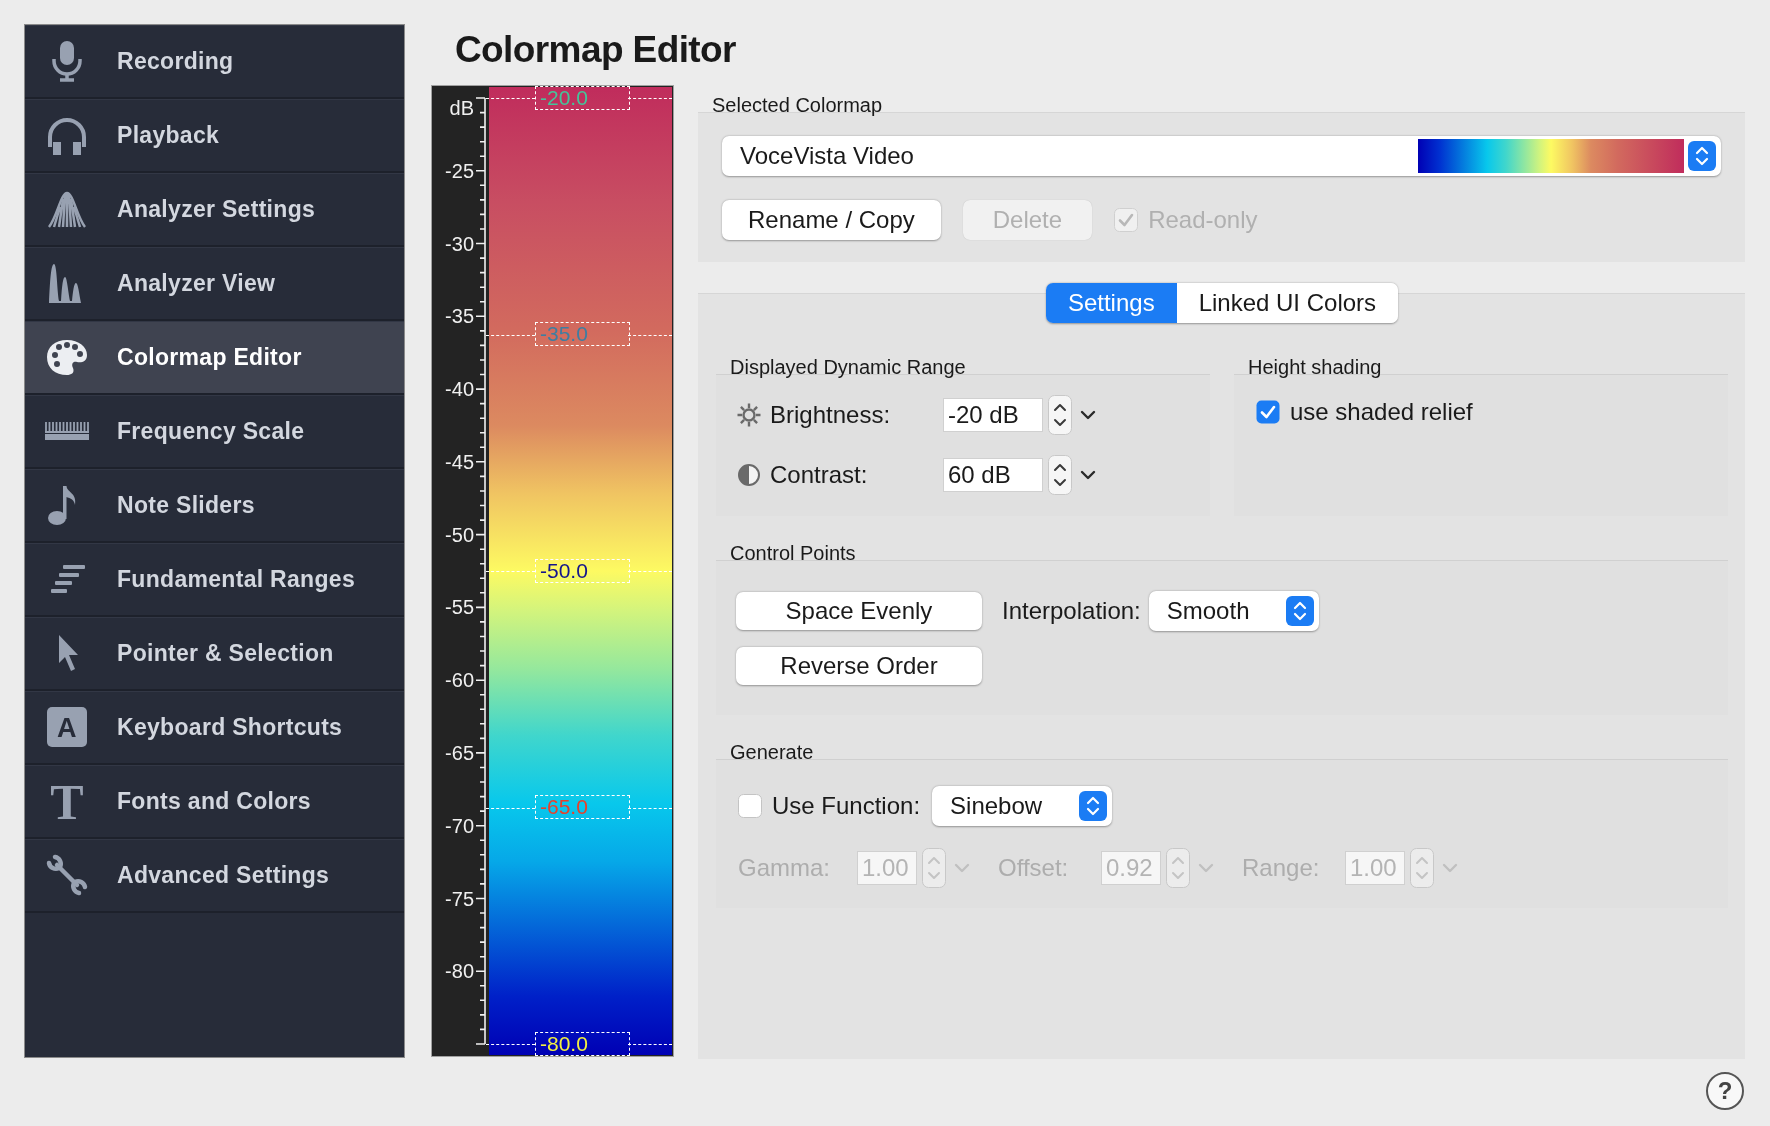  I want to click on group-heading: Displayed Dynamic Range, so click(848, 367).